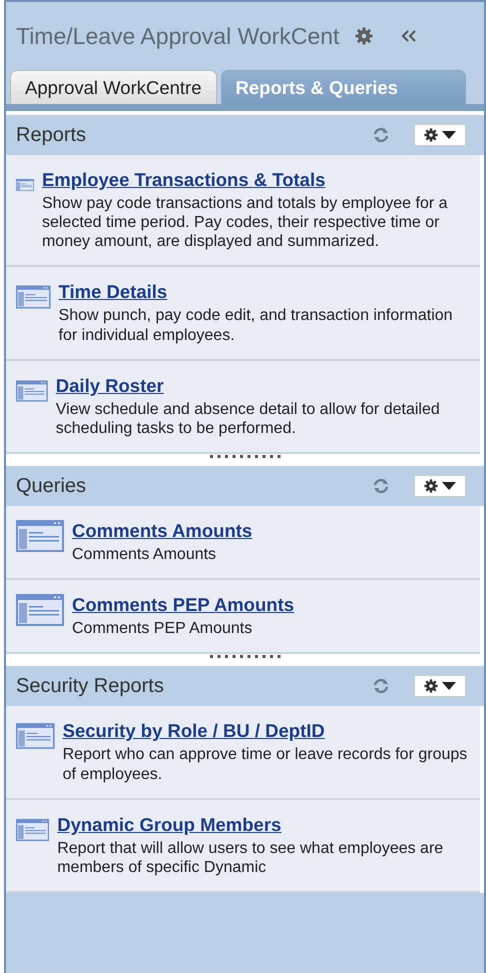  Describe the element at coordinates (51, 487) in the screenshot. I see `section-title: Queries` at that location.